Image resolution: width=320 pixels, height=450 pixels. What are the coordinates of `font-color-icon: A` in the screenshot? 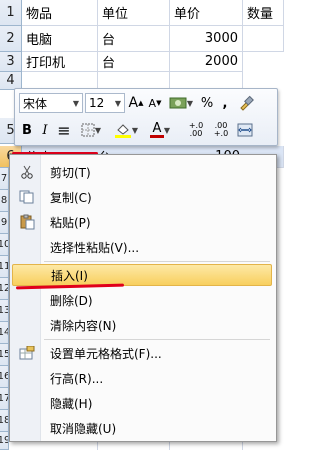 It's located at (156, 129).